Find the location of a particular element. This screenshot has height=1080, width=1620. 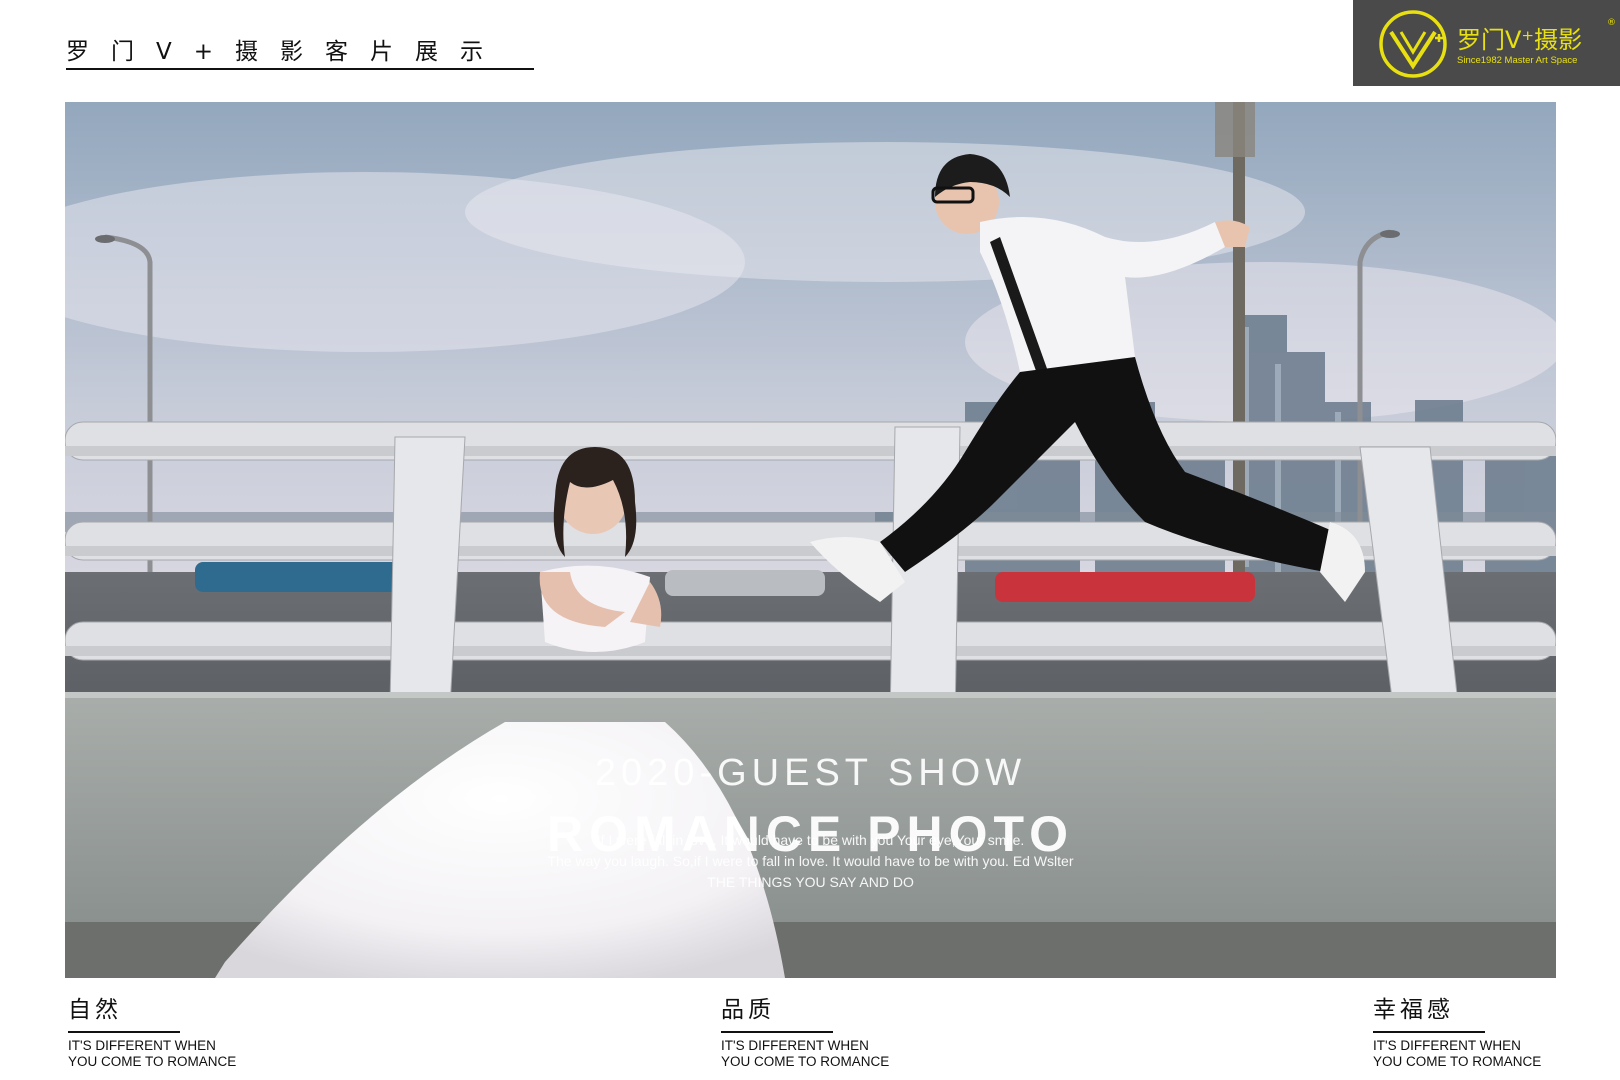

page-title: 罗门V+摄影客片展示 is located at coordinates (286, 52).